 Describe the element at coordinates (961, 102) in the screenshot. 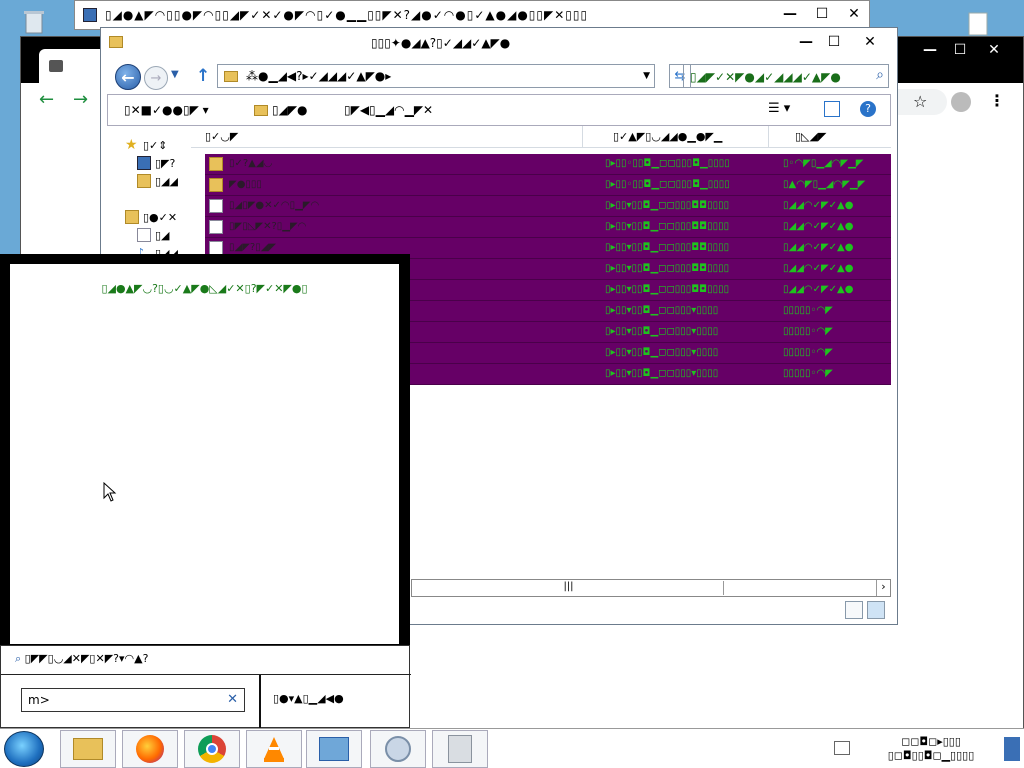

I see `profile-avatar-icon` at that location.